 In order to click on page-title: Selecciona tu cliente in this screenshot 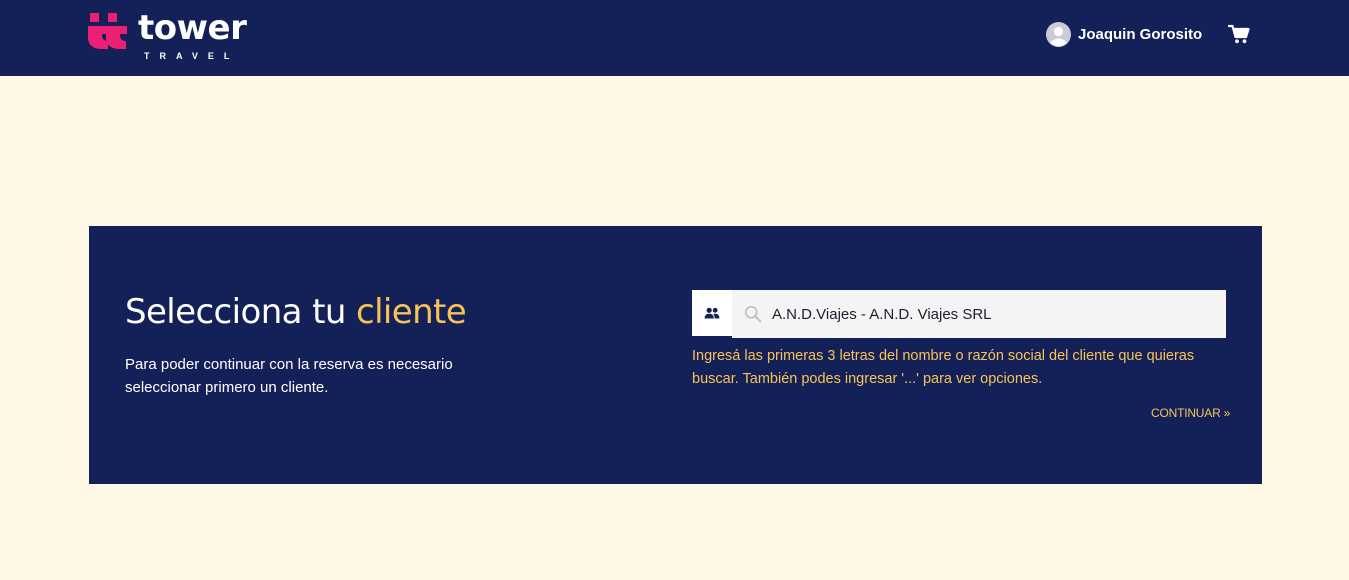, I will do `click(296, 312)`.